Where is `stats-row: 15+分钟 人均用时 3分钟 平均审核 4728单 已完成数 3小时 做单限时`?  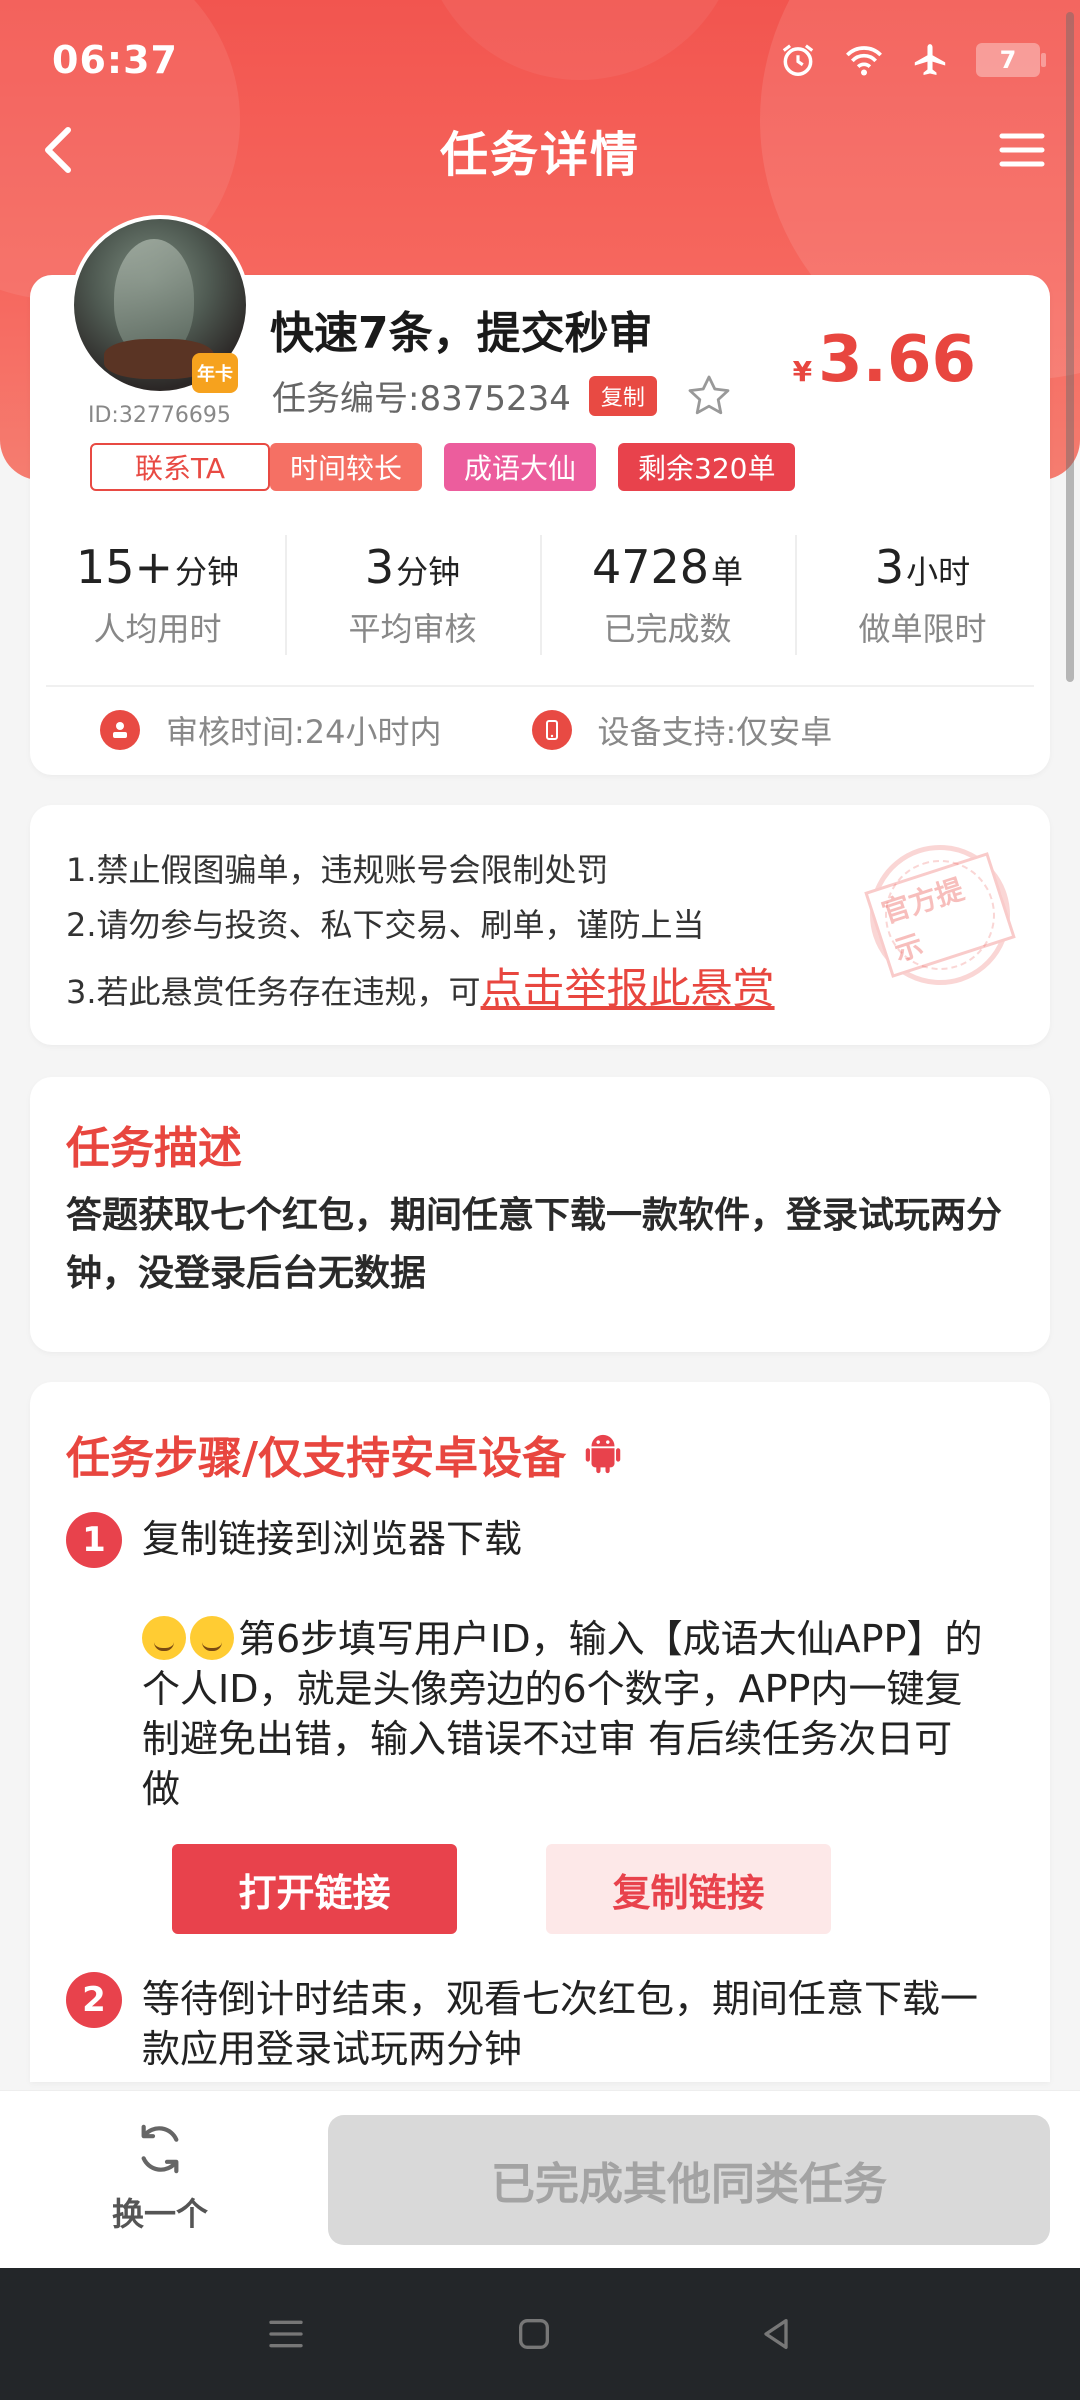
stats-row: 15+分钟 人均用时 3分钟 平均审核 4728单 已完成数 3小时 做单限时 is located at coordinates (540, 595).